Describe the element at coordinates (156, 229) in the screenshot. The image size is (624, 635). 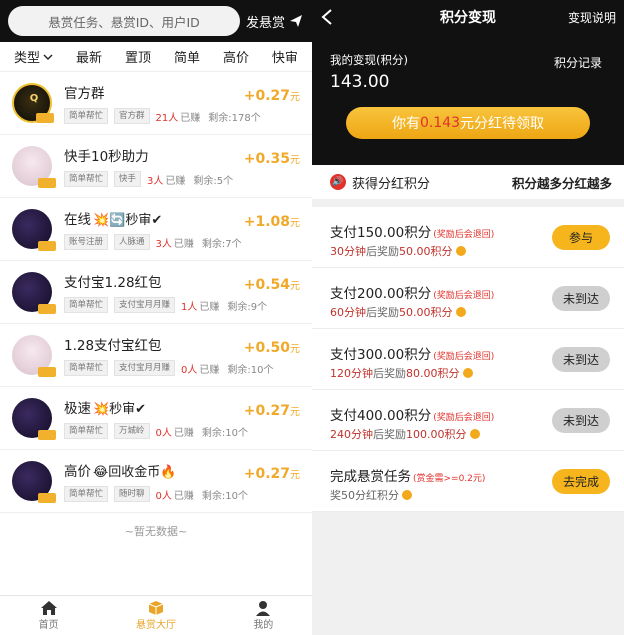
I see `task-row: 在线 💥🔄秒审✔ 账号注册 人脉通 3人 已赚 剩余:7个 +1.08元` at that location.